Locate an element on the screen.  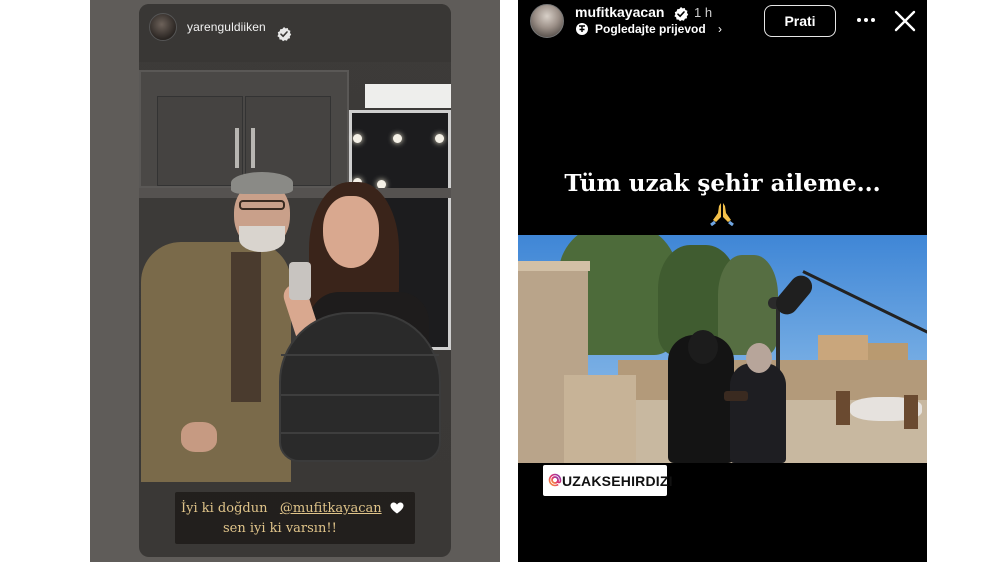
caption-text: İyi ki doğdun is located at coordinates (224, 508).